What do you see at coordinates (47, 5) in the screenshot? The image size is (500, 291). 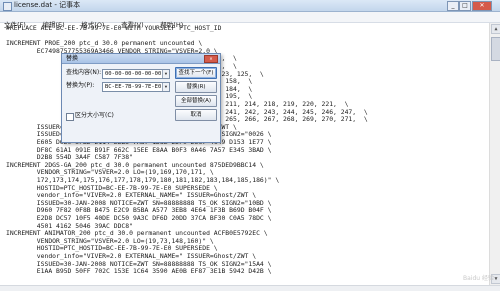 I see `window-title: license.dat - 记事本` at bounding box center [47, 5].